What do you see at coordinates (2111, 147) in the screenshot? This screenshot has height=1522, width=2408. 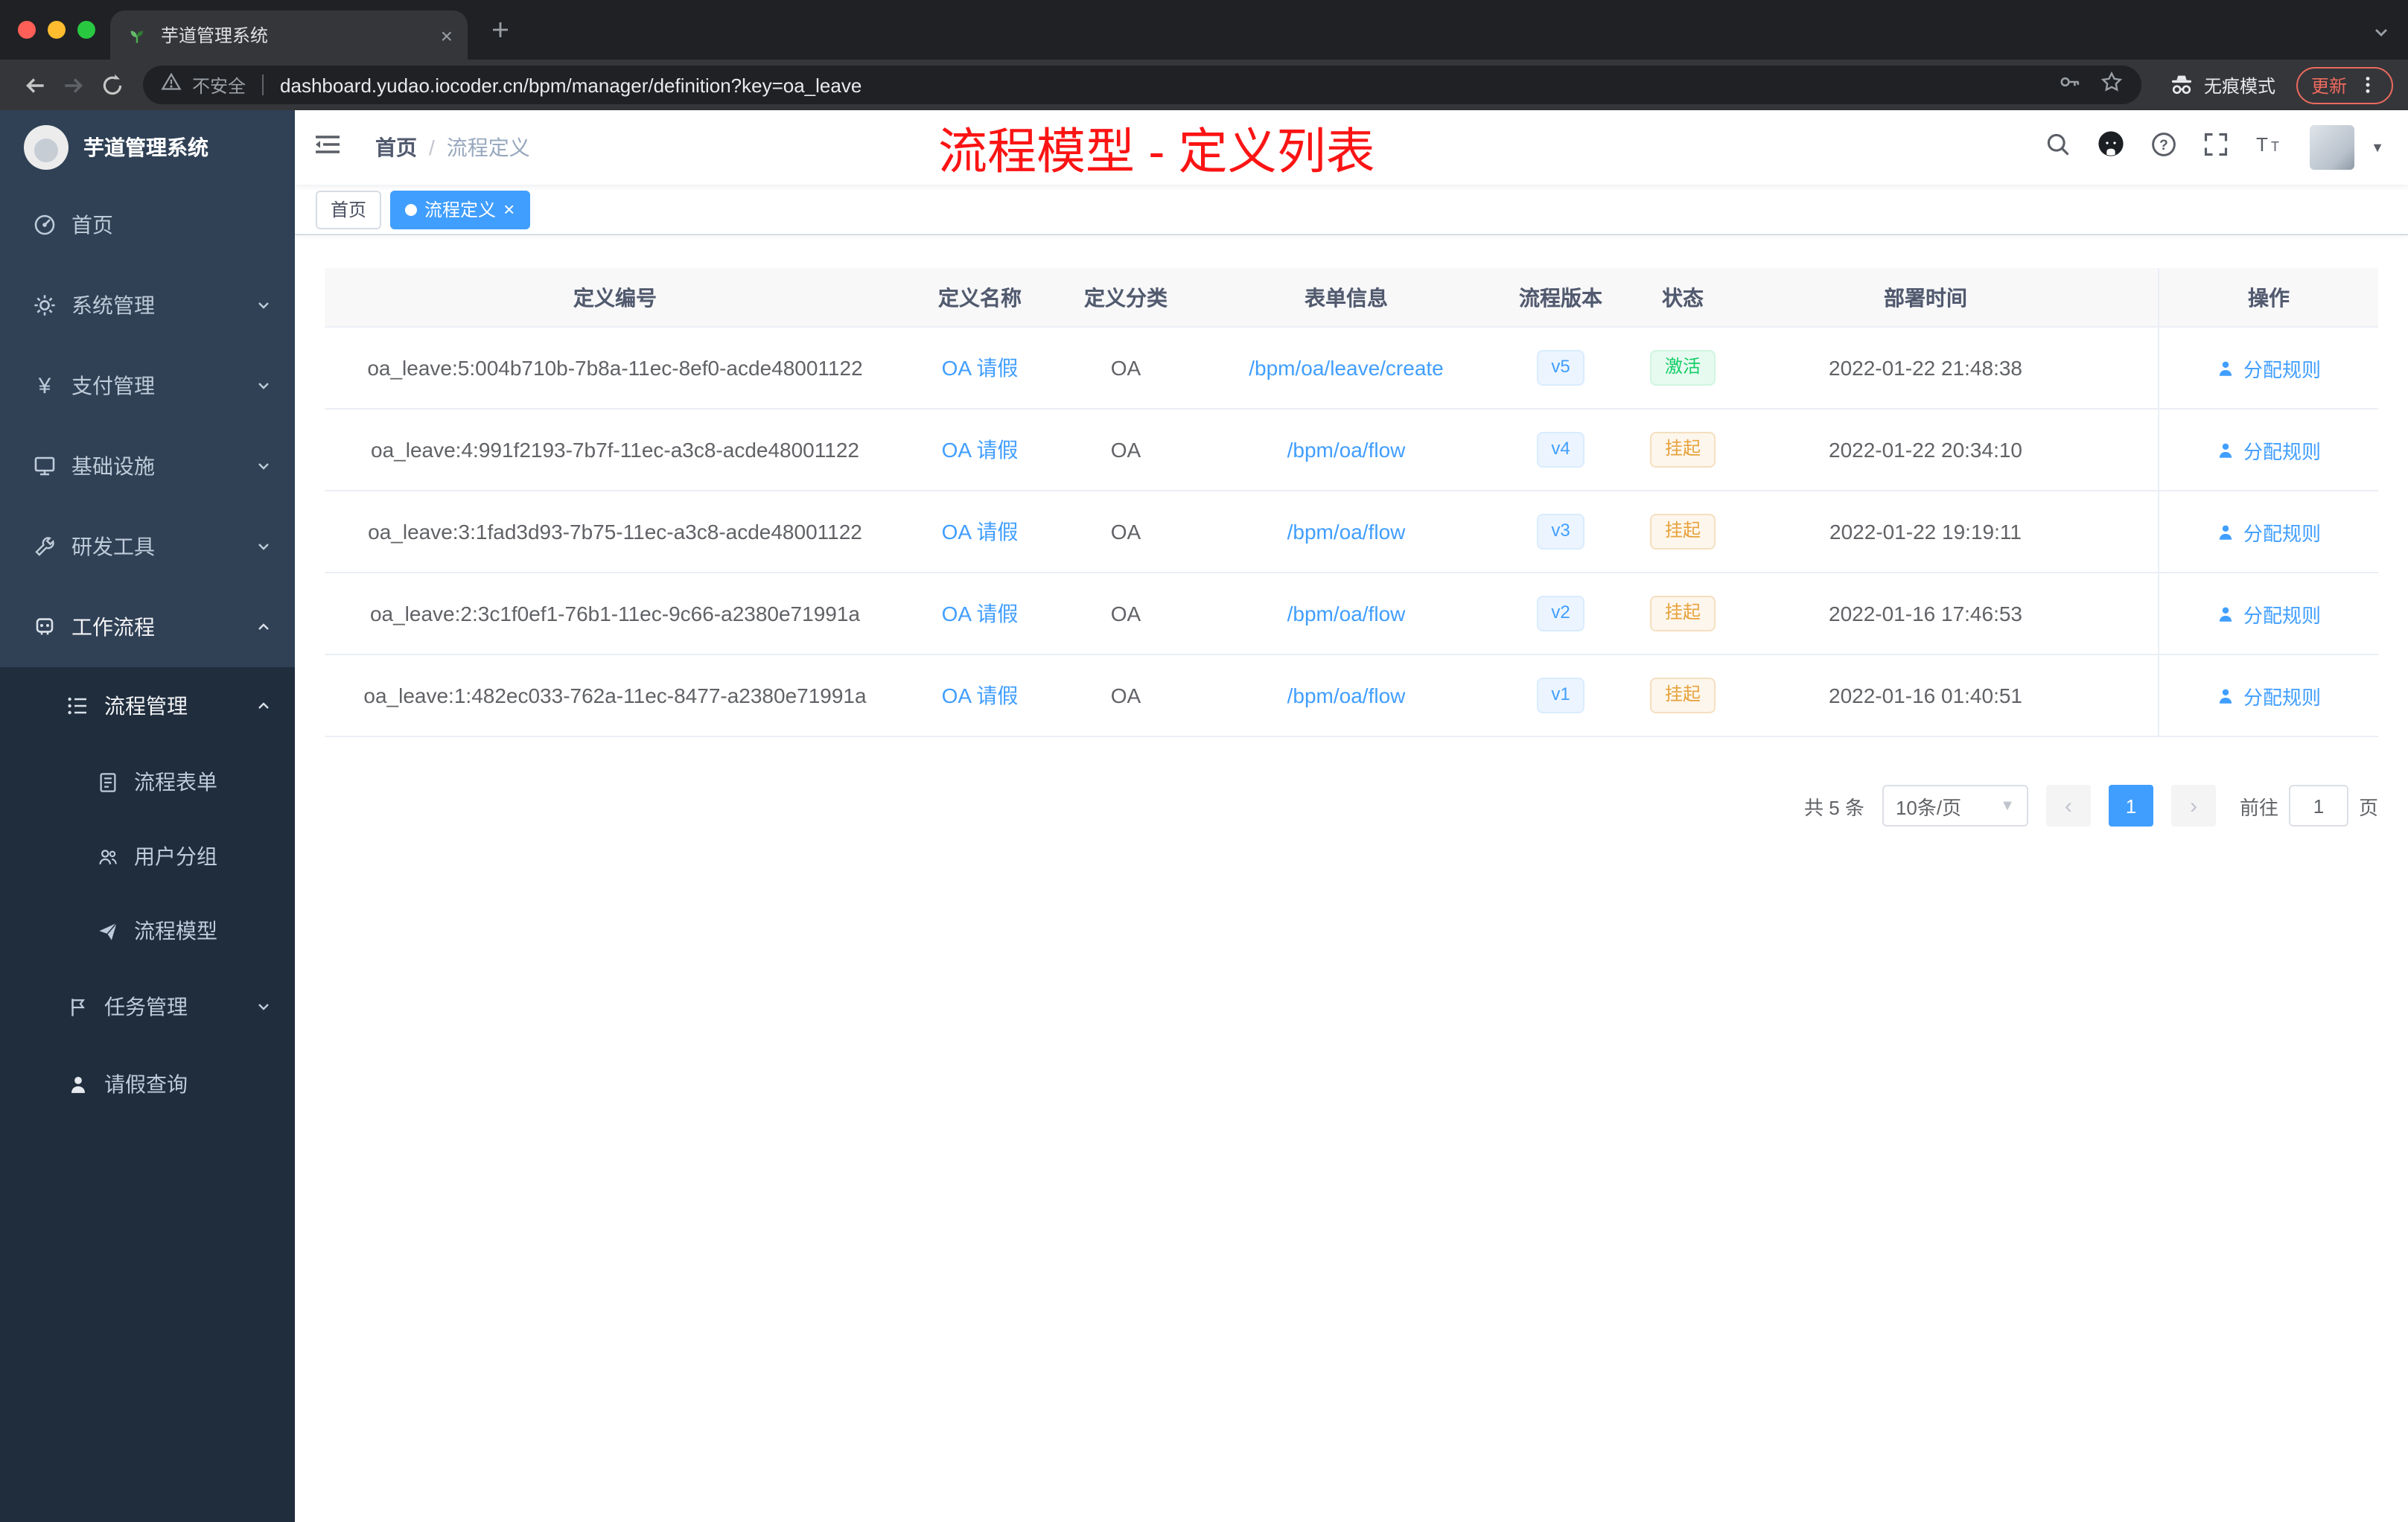 I see `github-icon` at bounding box center [2111, 147].